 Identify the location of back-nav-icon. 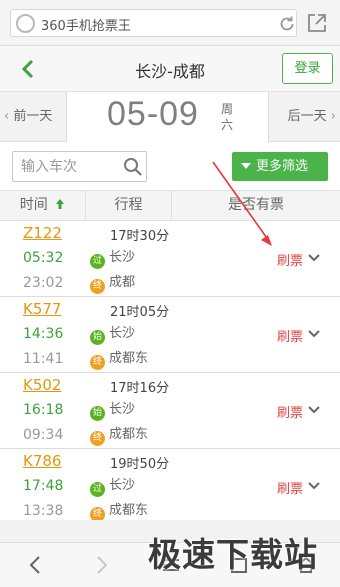
(36, 565).